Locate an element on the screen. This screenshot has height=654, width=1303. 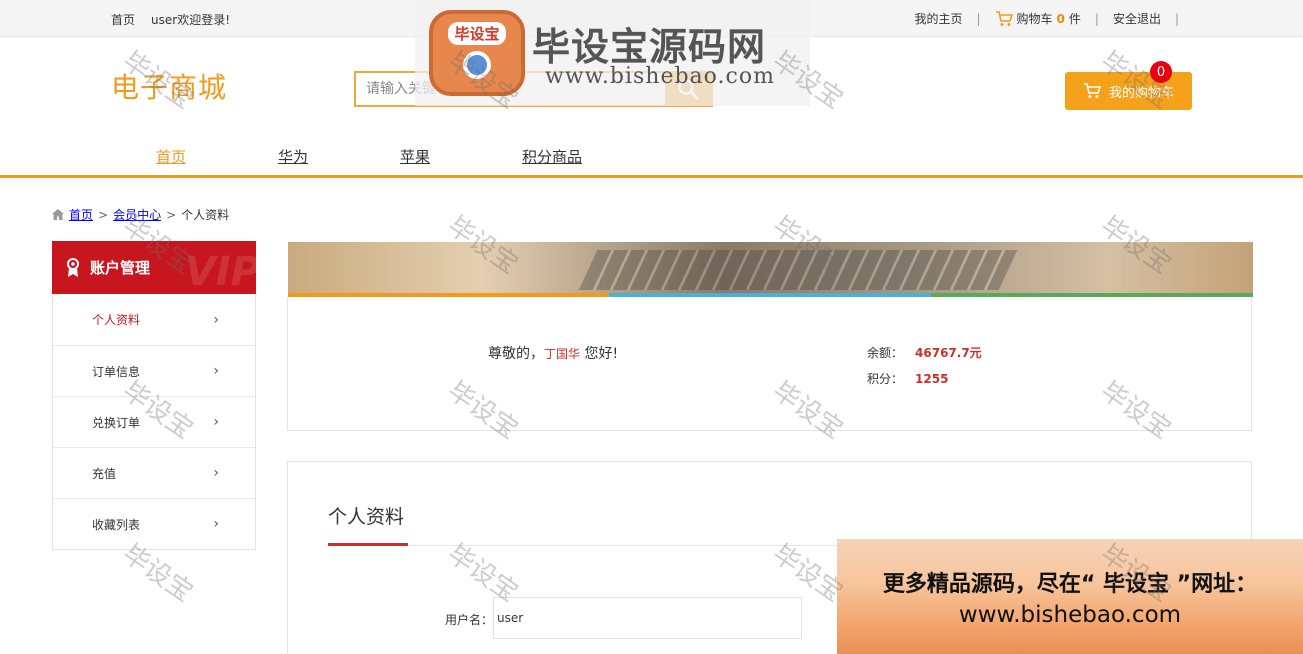
points-value: 1255 is located at coordinates (932, 379).